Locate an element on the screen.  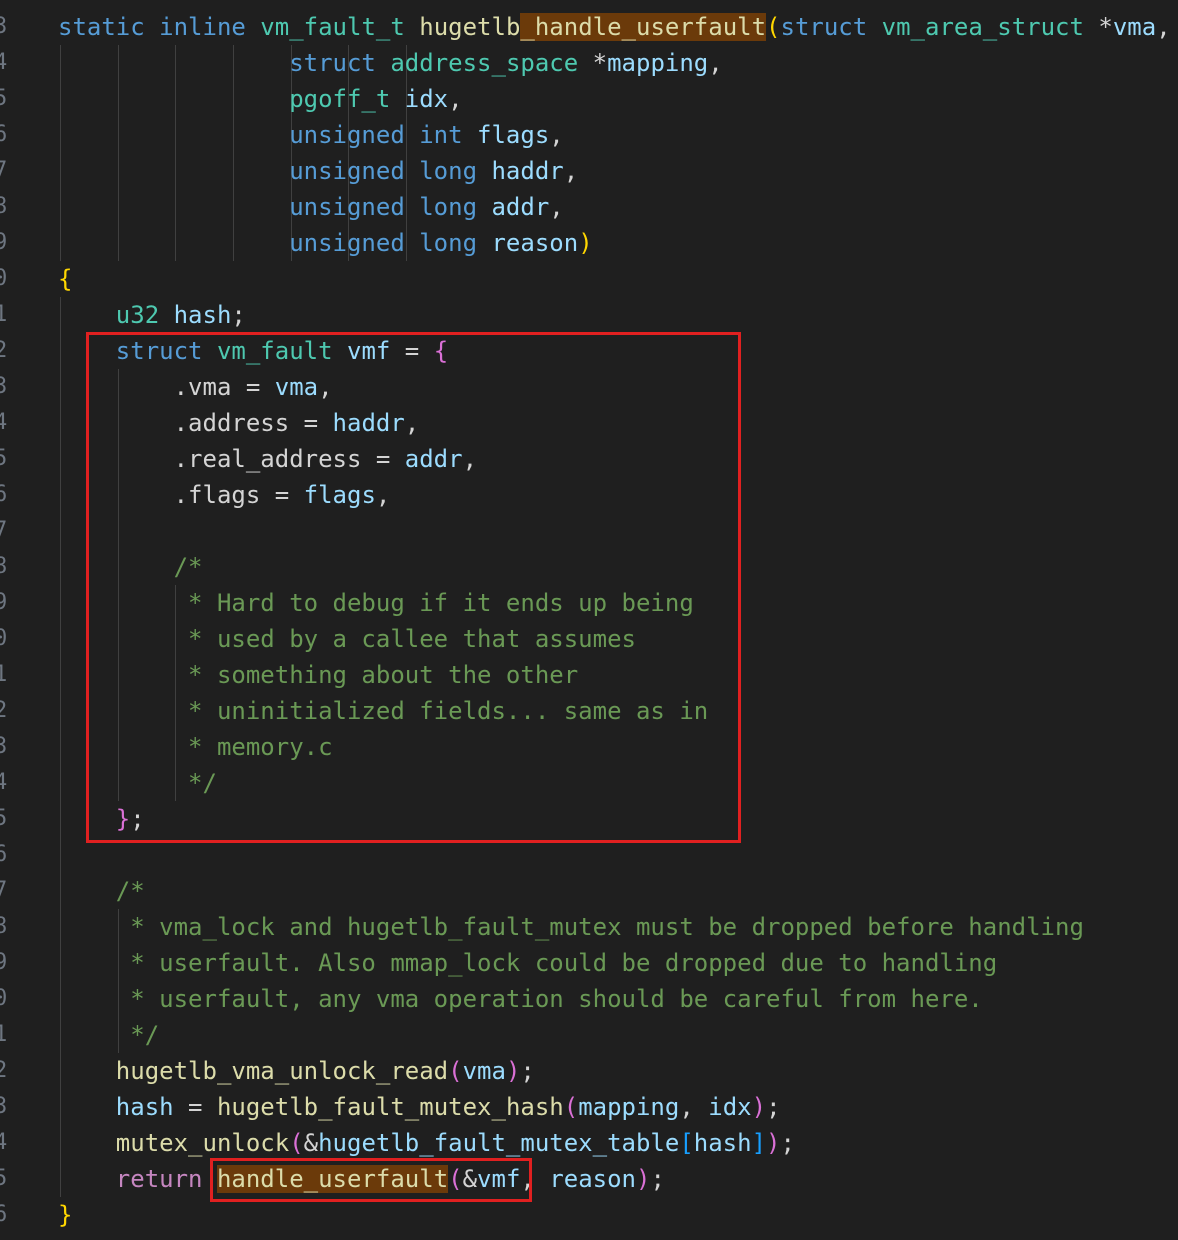
code-token: unsigned int is located at coordinates (383, 135).